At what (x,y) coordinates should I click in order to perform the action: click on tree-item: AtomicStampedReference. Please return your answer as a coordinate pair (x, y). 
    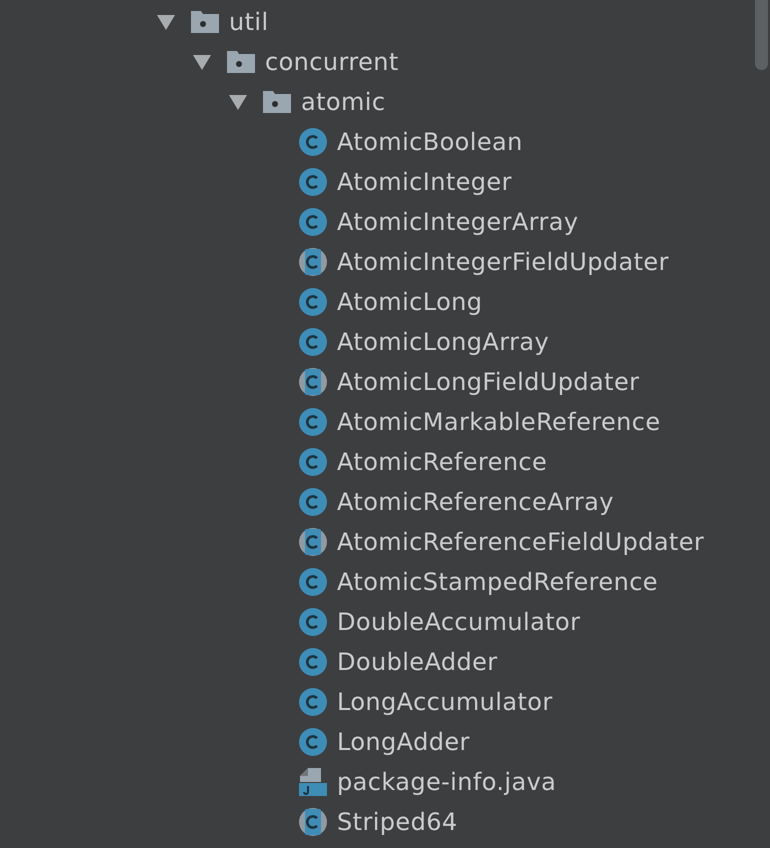
    Looking at the image, I should click on (497, 582).